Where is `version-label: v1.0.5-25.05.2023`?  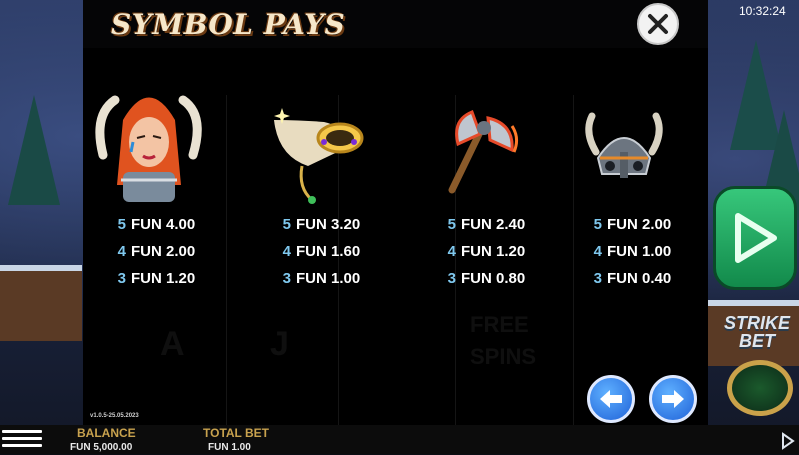 version-label: v1.0.5-25.05.2023 is located at coordinates (114, 416).